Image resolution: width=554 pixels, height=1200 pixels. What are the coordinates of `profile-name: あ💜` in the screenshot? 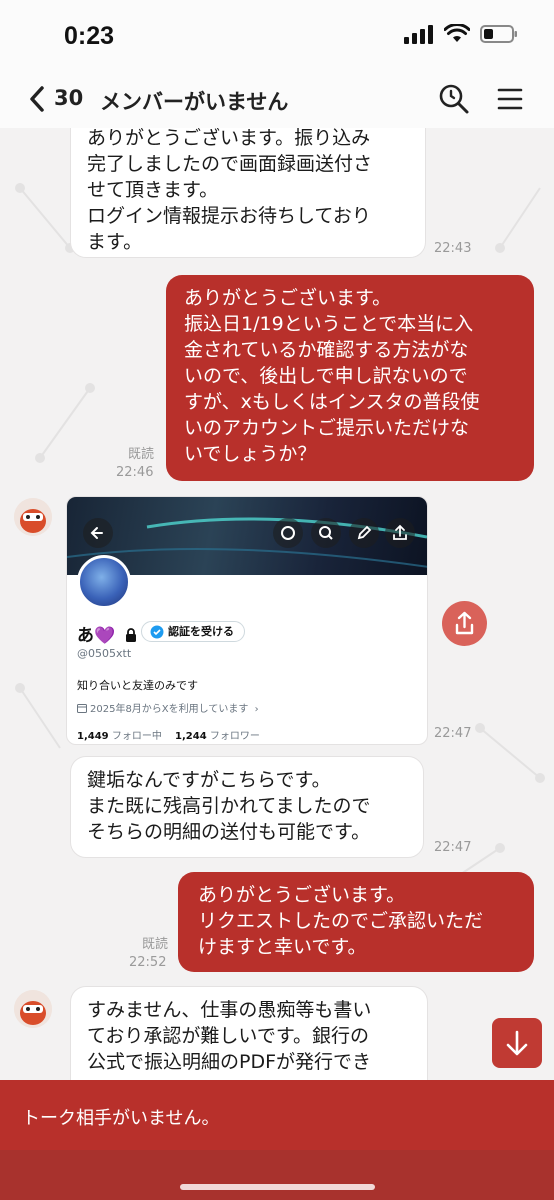 It's located at (96, 636).